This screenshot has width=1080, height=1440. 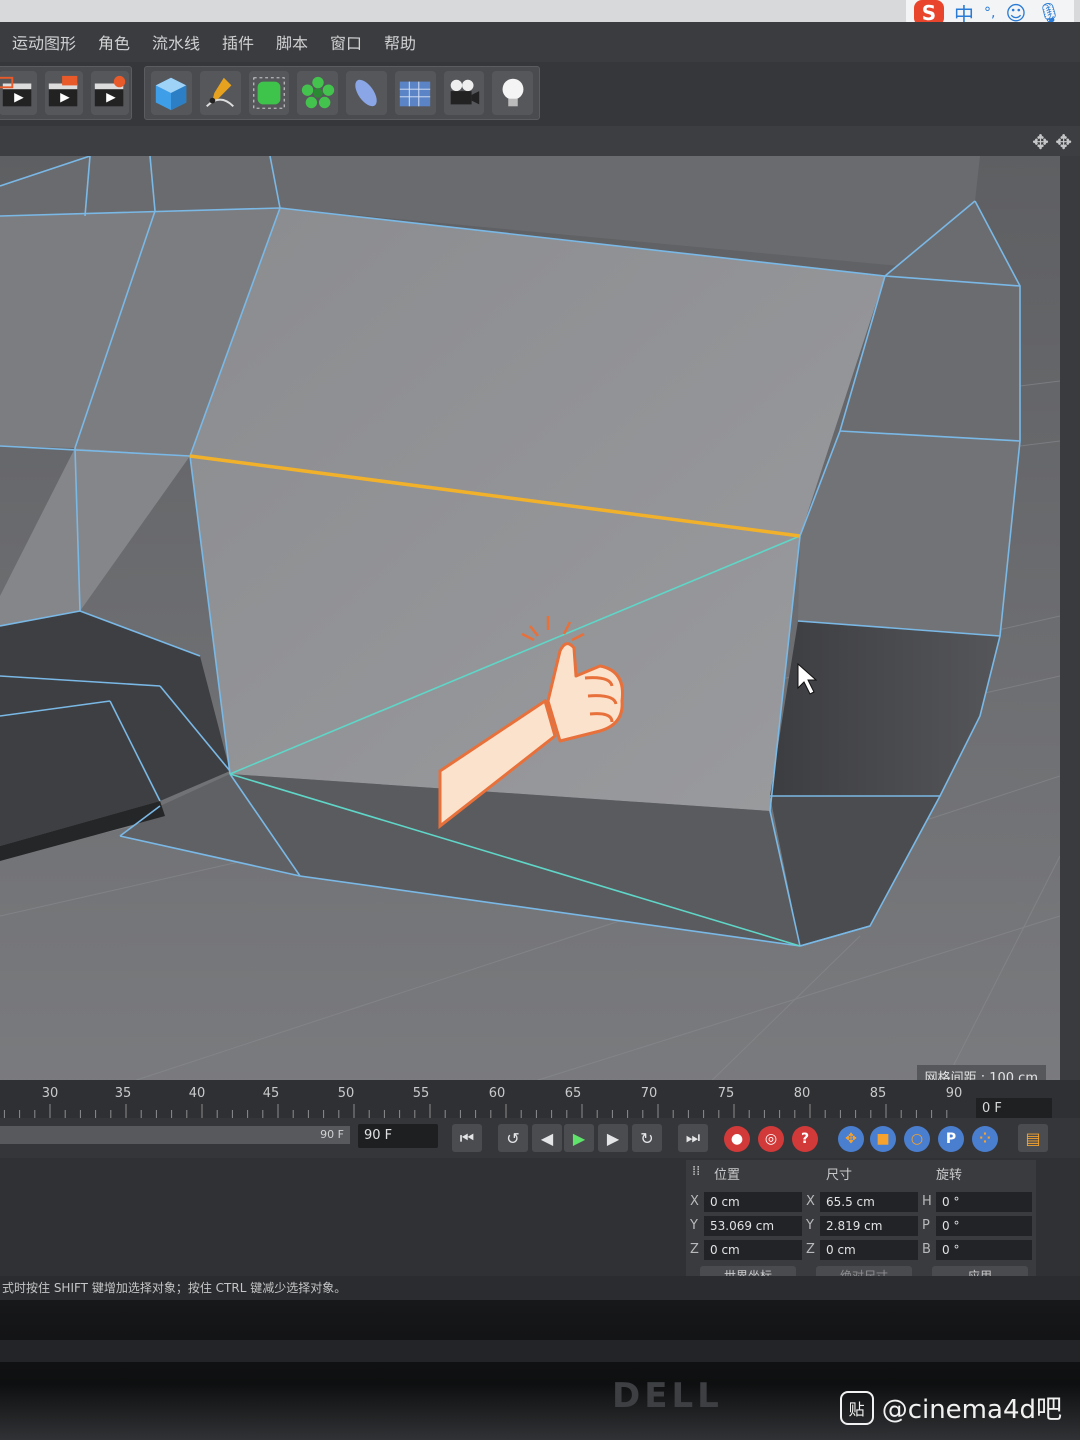 What do you see at coordinates (726, 1093) in the screenshot?
I see `tick-label: 75` at bounding box center [726, 1093].